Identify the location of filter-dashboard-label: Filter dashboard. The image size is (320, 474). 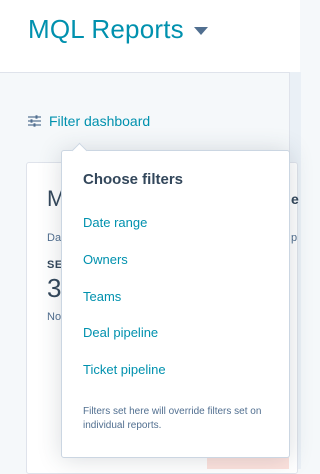
(99, 121).